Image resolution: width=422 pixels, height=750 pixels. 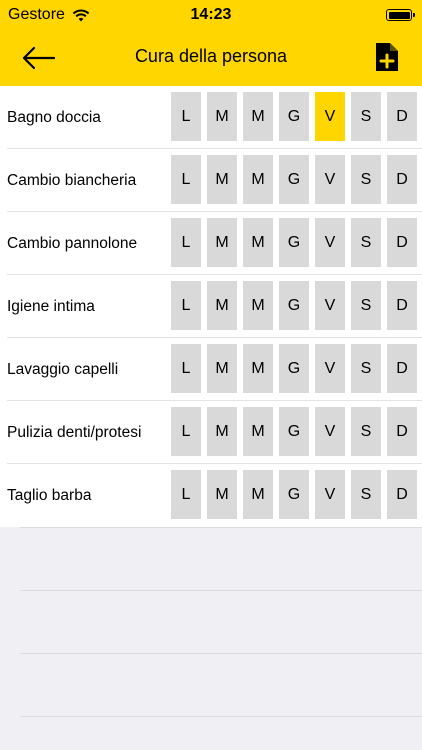 I want to click on list-item: Cambio pannolone L M M G V S D, so click(x=211, y=243).